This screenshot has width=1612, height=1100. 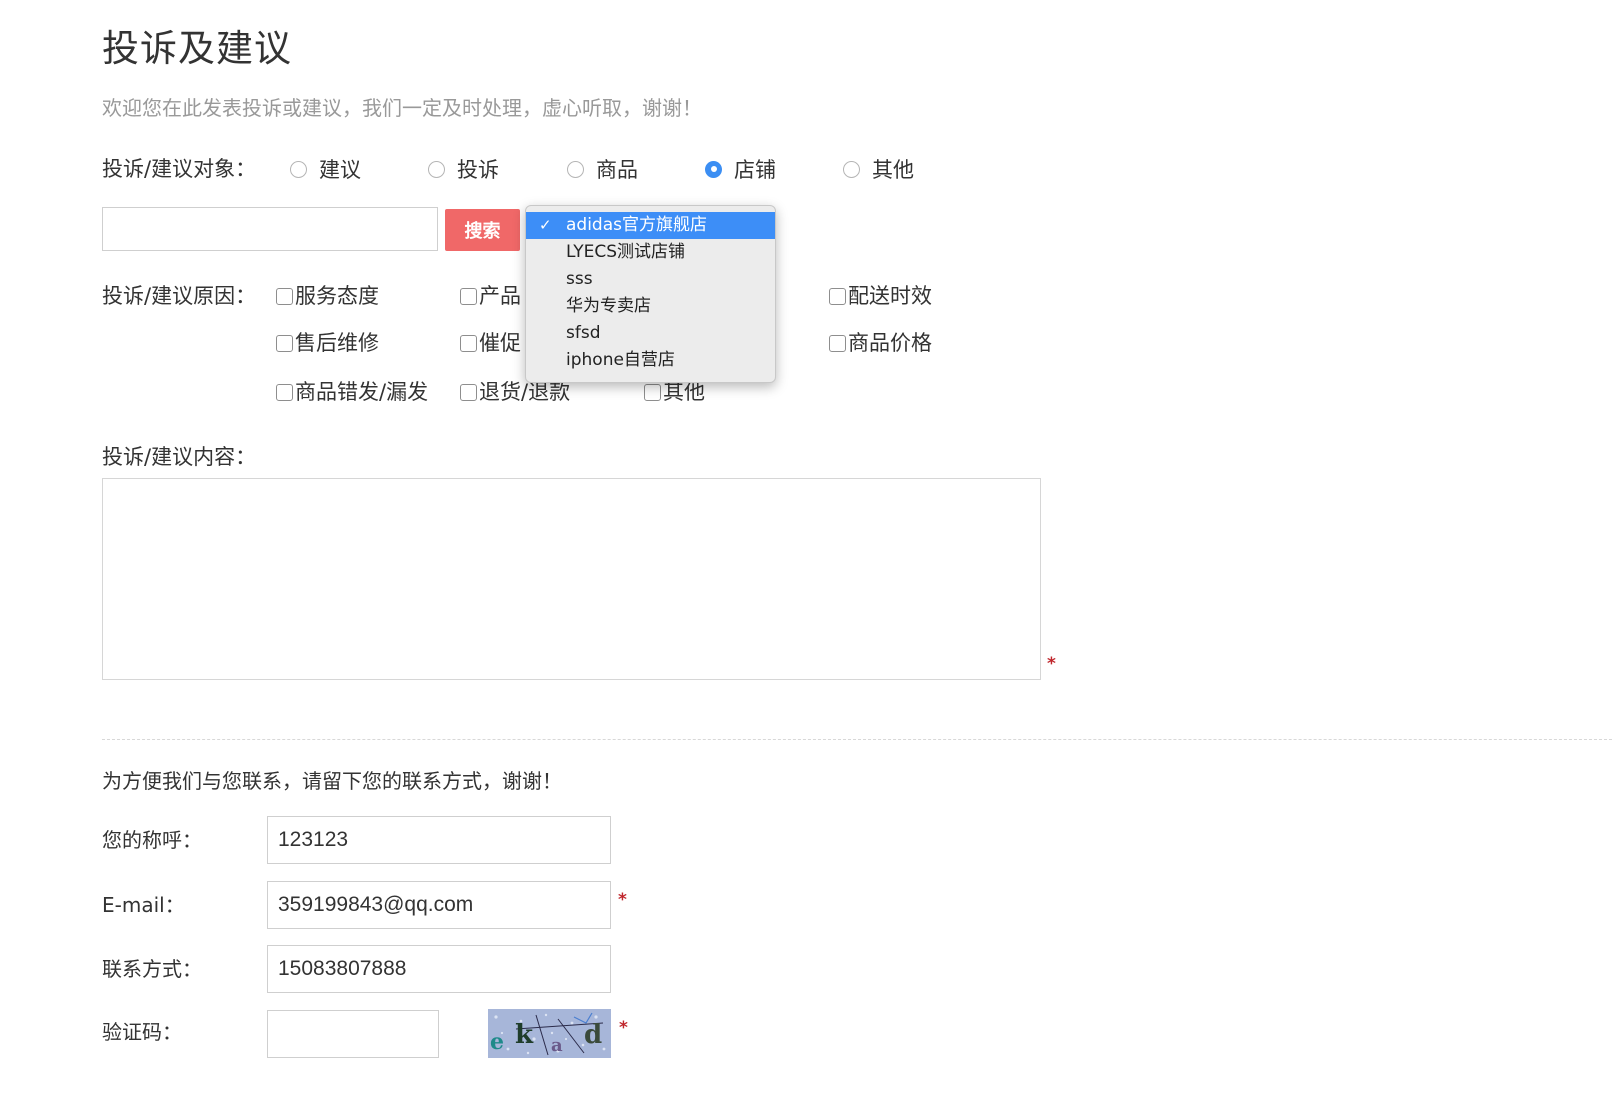 I want to click on reason-checkbox-wrong-item: 商品错发/漏发, so click(x=352, y=391).